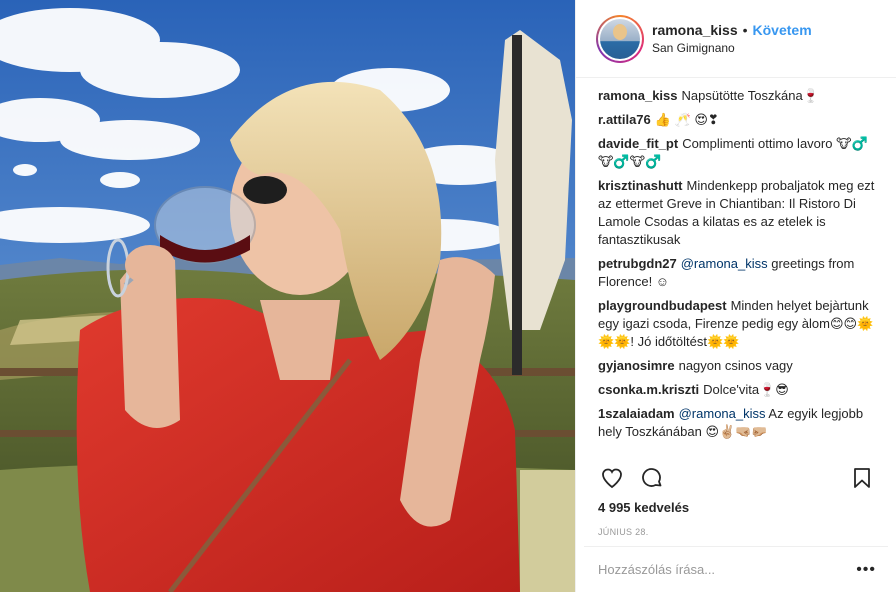 The width and height of the screenshot is (896, 592). I want to click on action-bar, so click(737, 478).